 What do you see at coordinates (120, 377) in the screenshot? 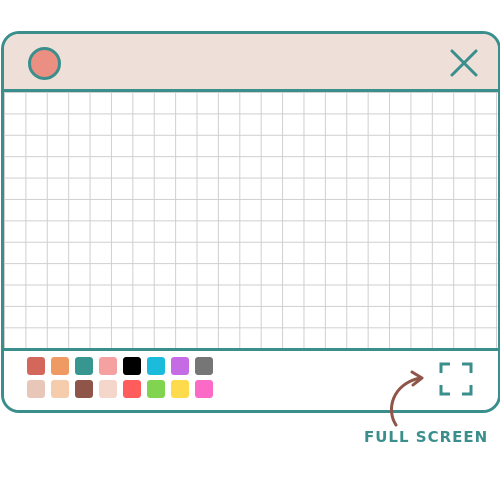
I see `color-palette` at bounding box center [120, 377].